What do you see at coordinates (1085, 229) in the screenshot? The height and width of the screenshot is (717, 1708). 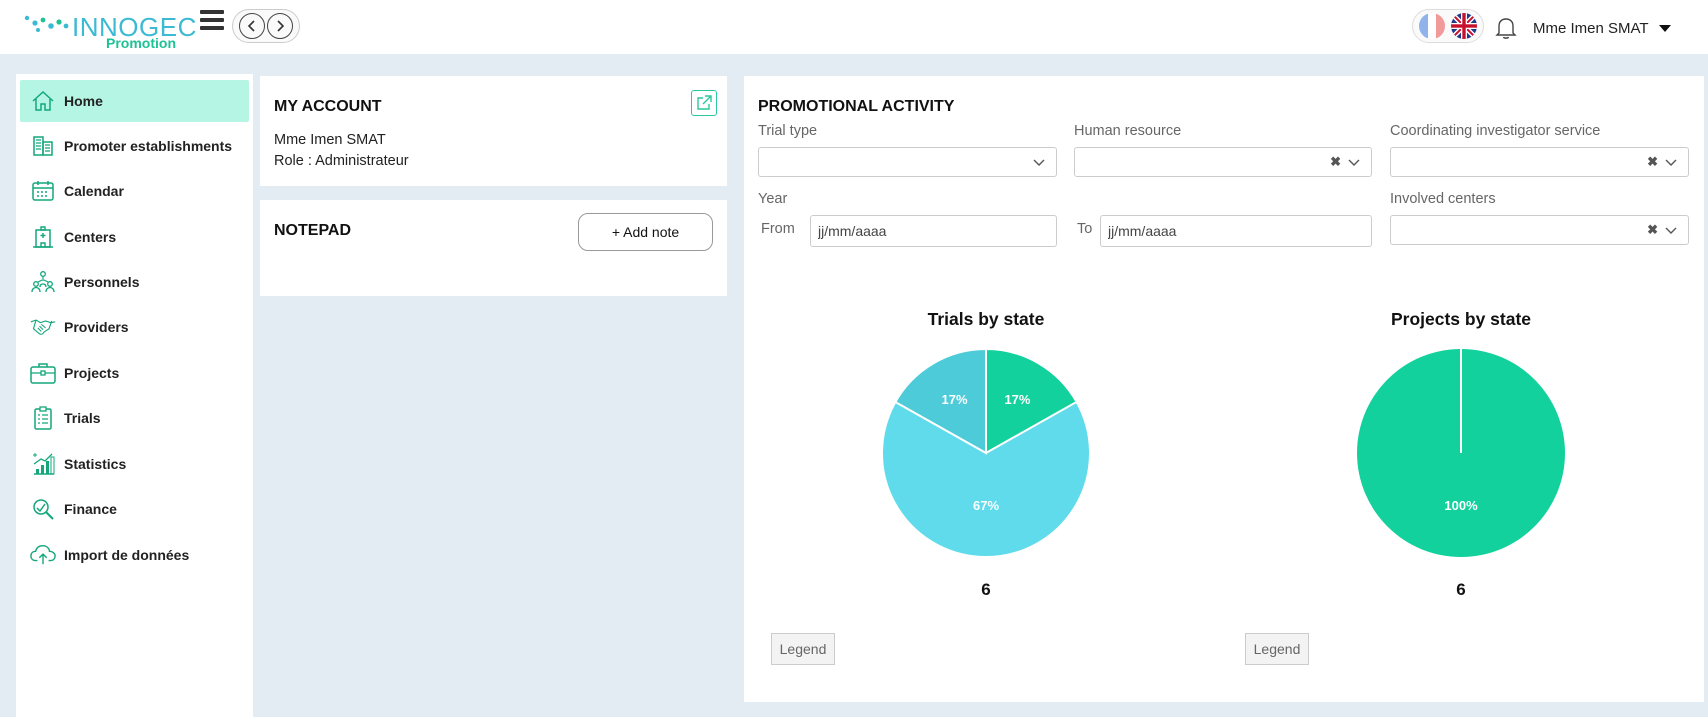 I see `to-label: To` at bounding box center [1085, 229].